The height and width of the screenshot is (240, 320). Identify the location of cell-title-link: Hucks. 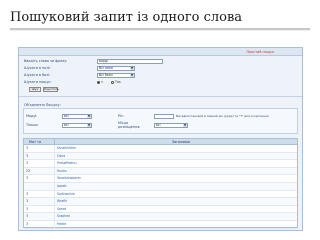
(62, 171).